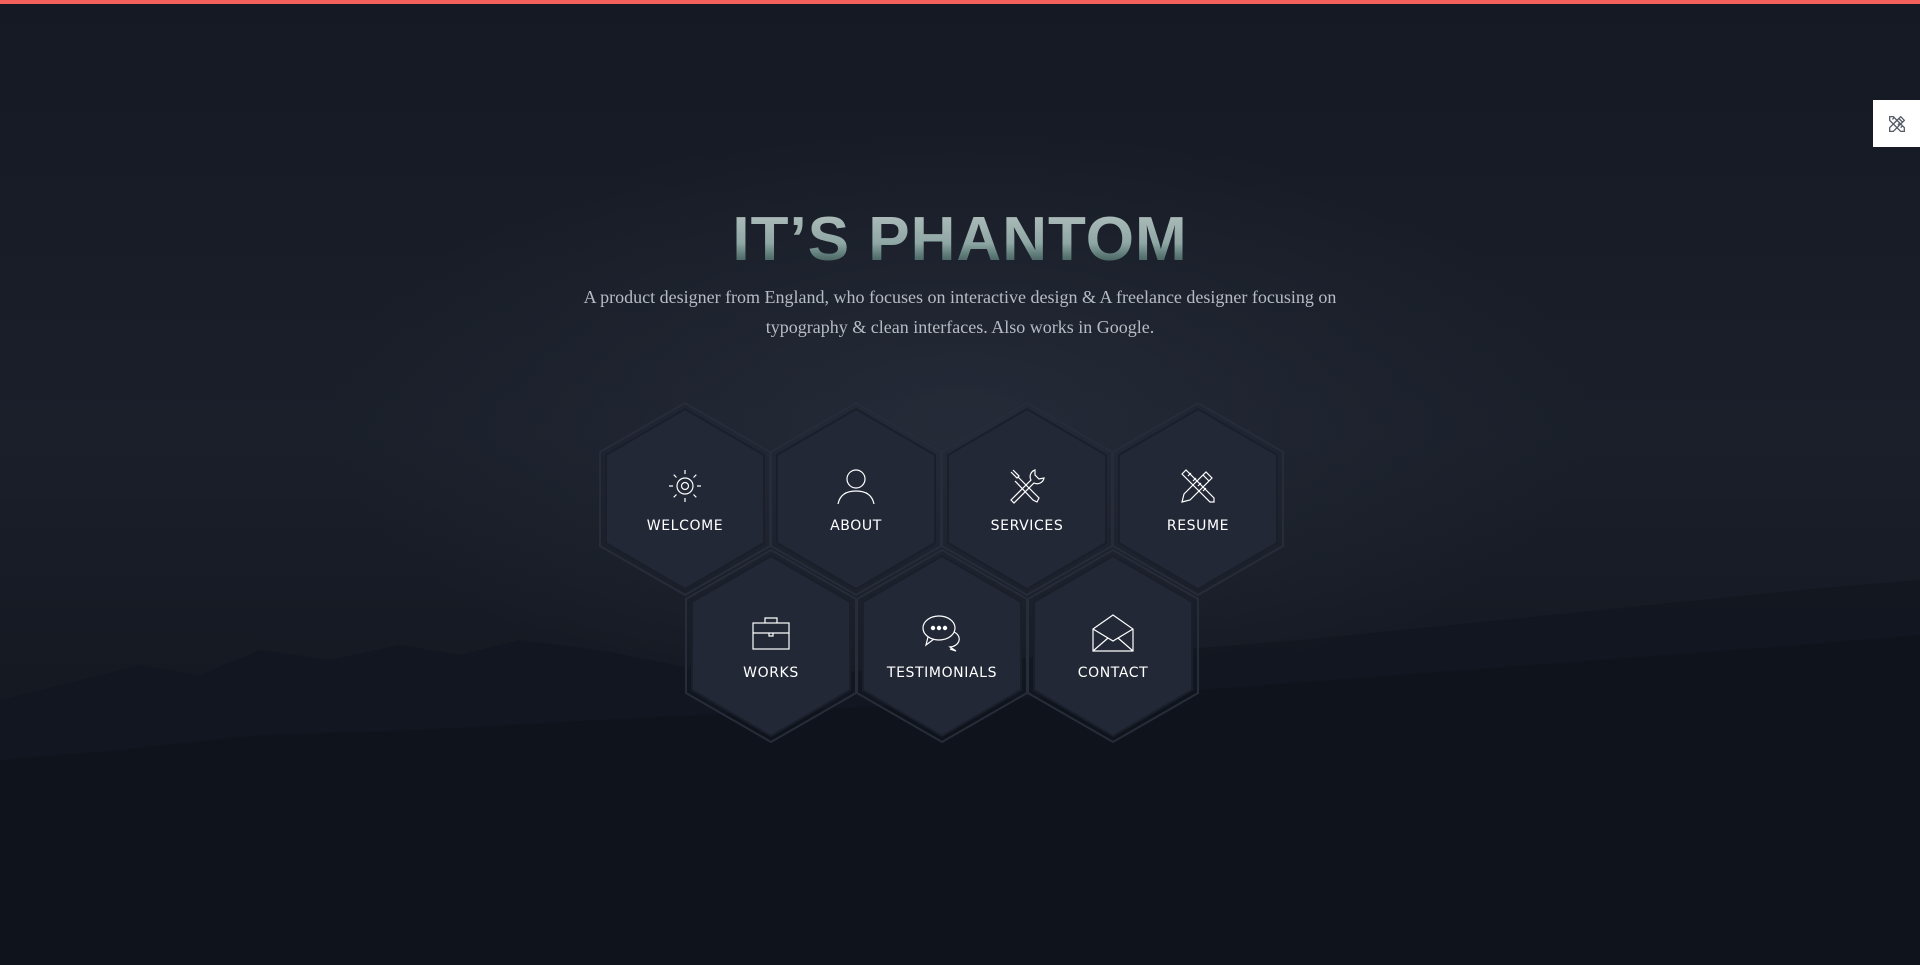  I want to click on briefcase-icon, so click(771, 633).